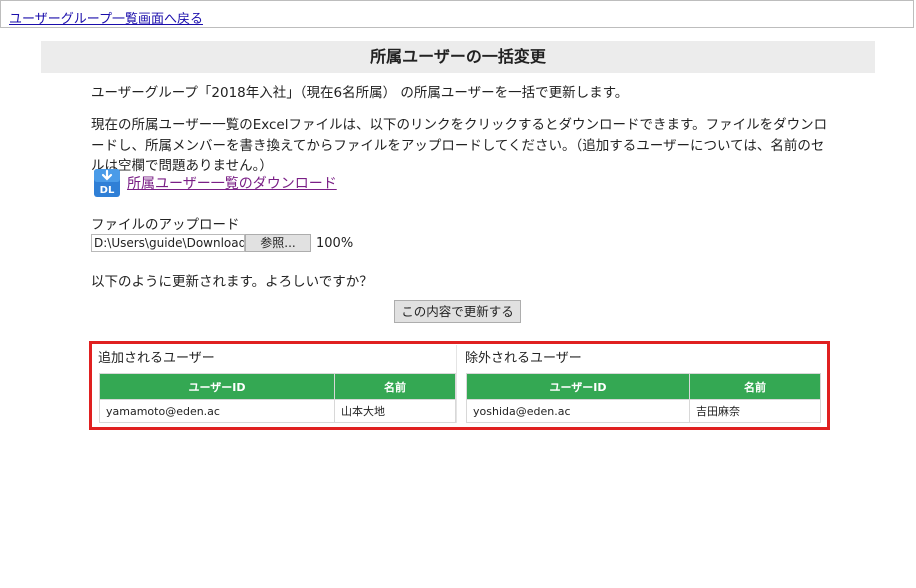  What do you see at coordinates (107, 183) in the screenshot?
I see `download-icon: DL` at bounding box center [107, 183].